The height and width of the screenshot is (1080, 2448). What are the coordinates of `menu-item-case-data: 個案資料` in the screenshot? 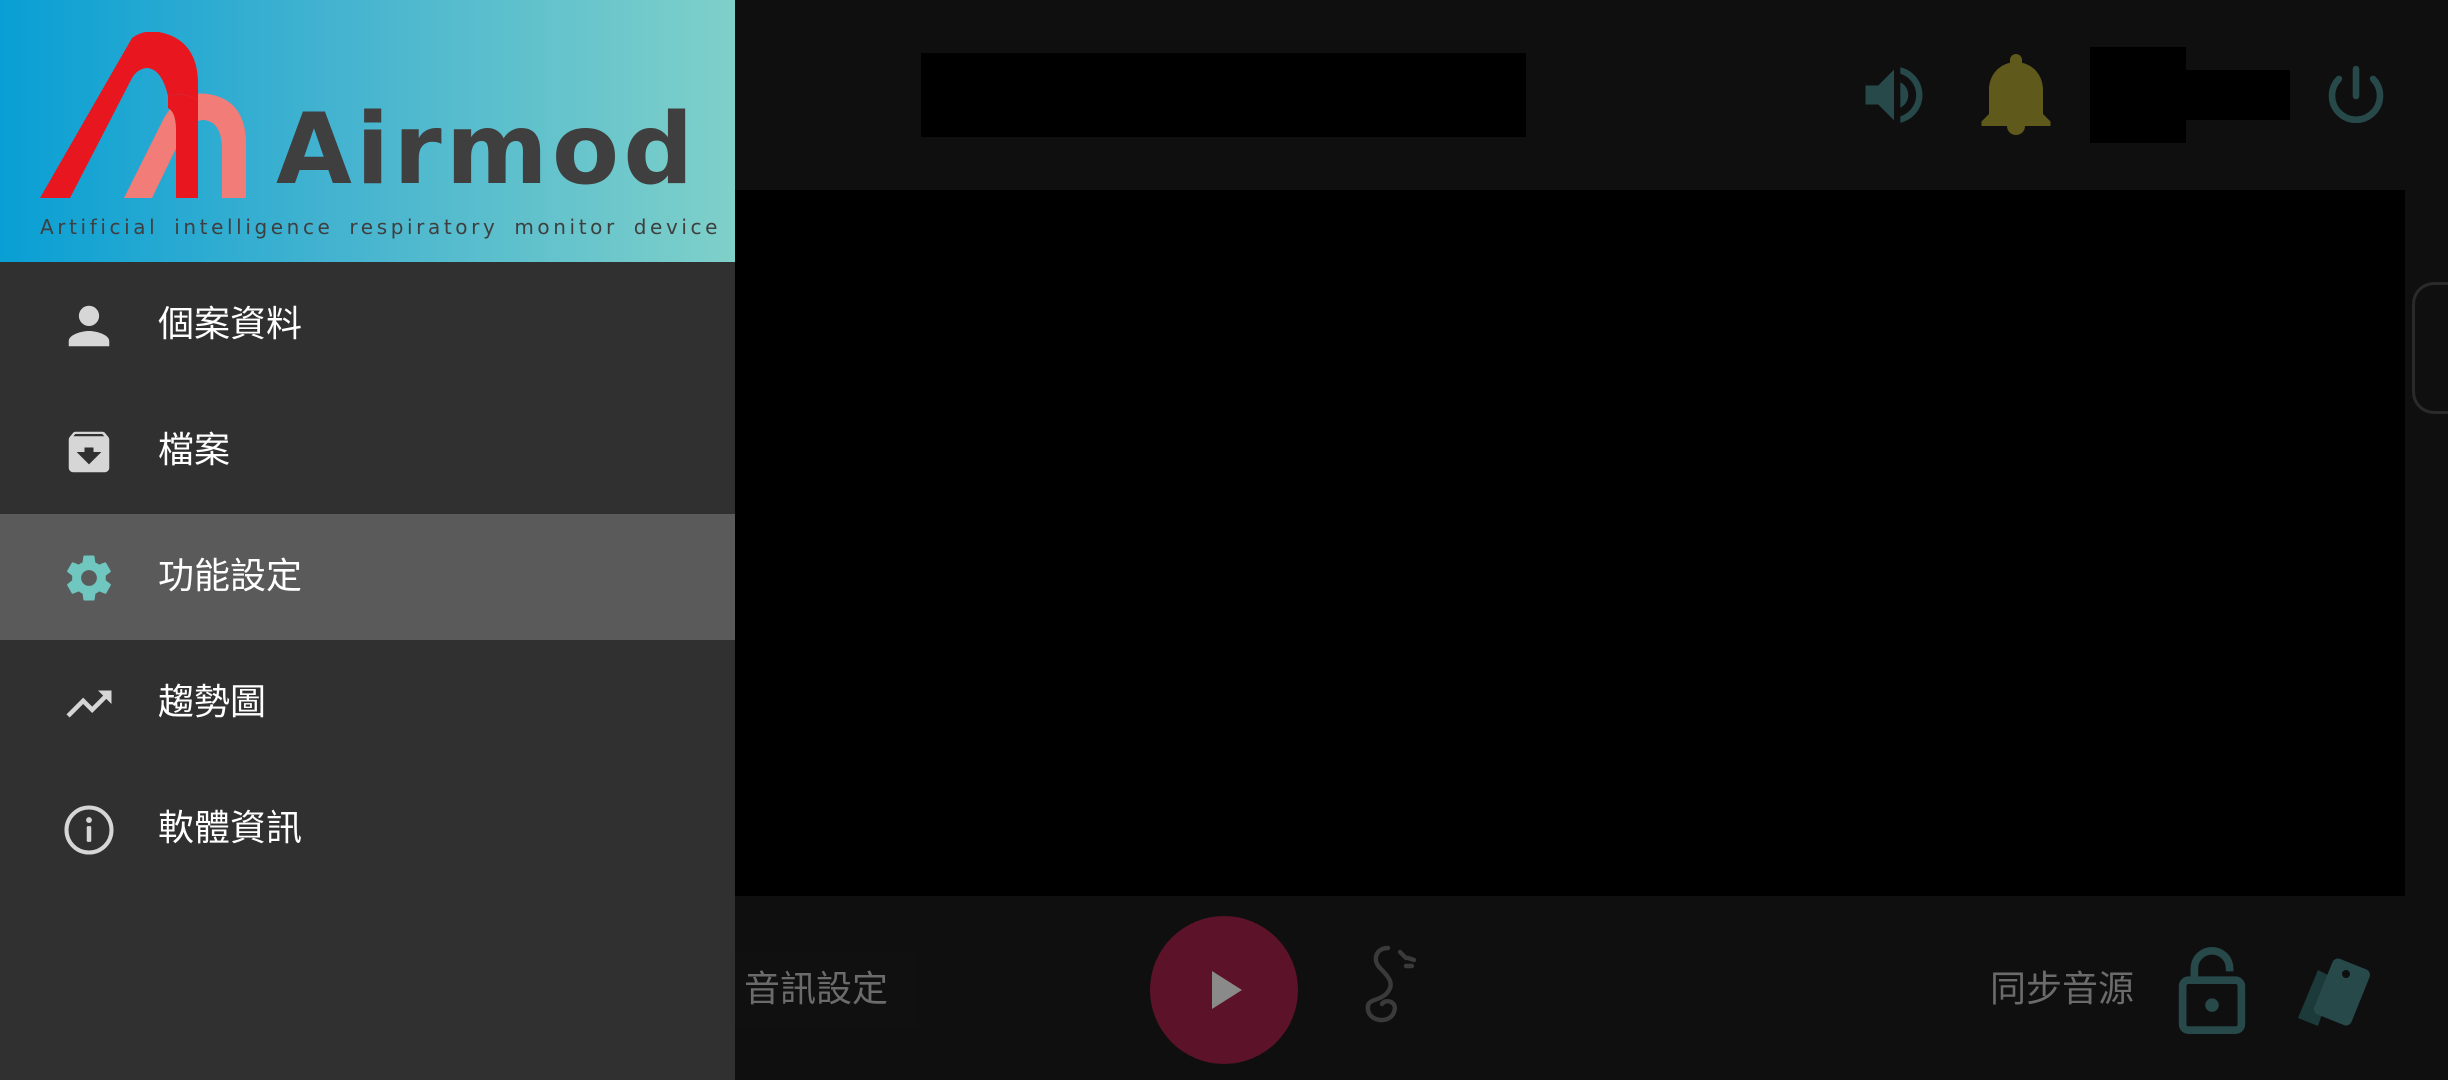 It's located at (367, 325).